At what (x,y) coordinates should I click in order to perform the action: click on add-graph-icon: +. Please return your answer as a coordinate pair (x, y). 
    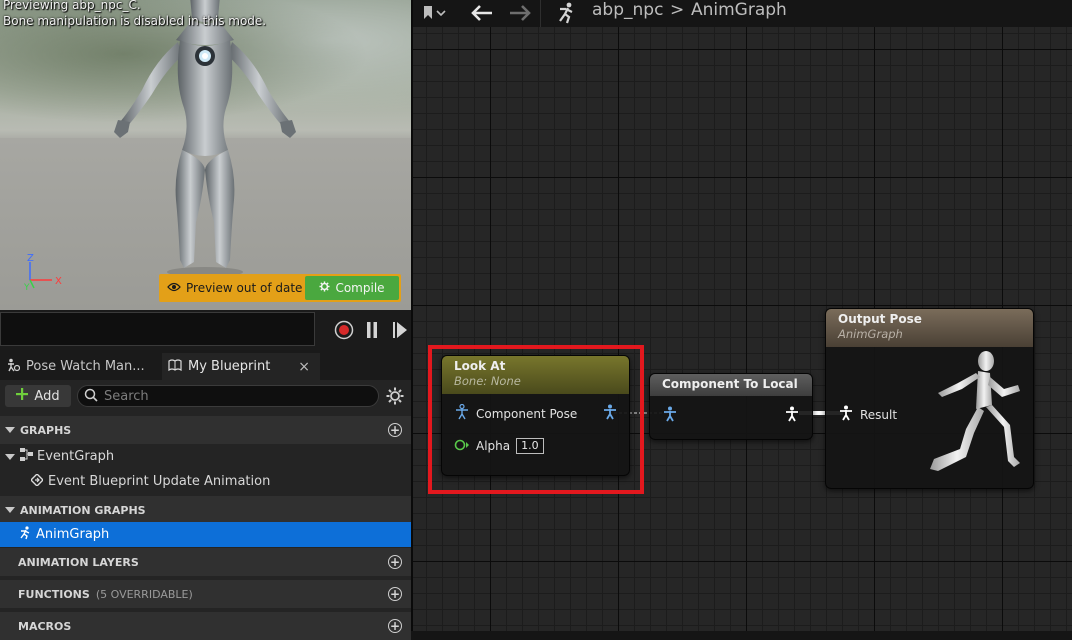
    Looking at the image, I should click on (395, 430).